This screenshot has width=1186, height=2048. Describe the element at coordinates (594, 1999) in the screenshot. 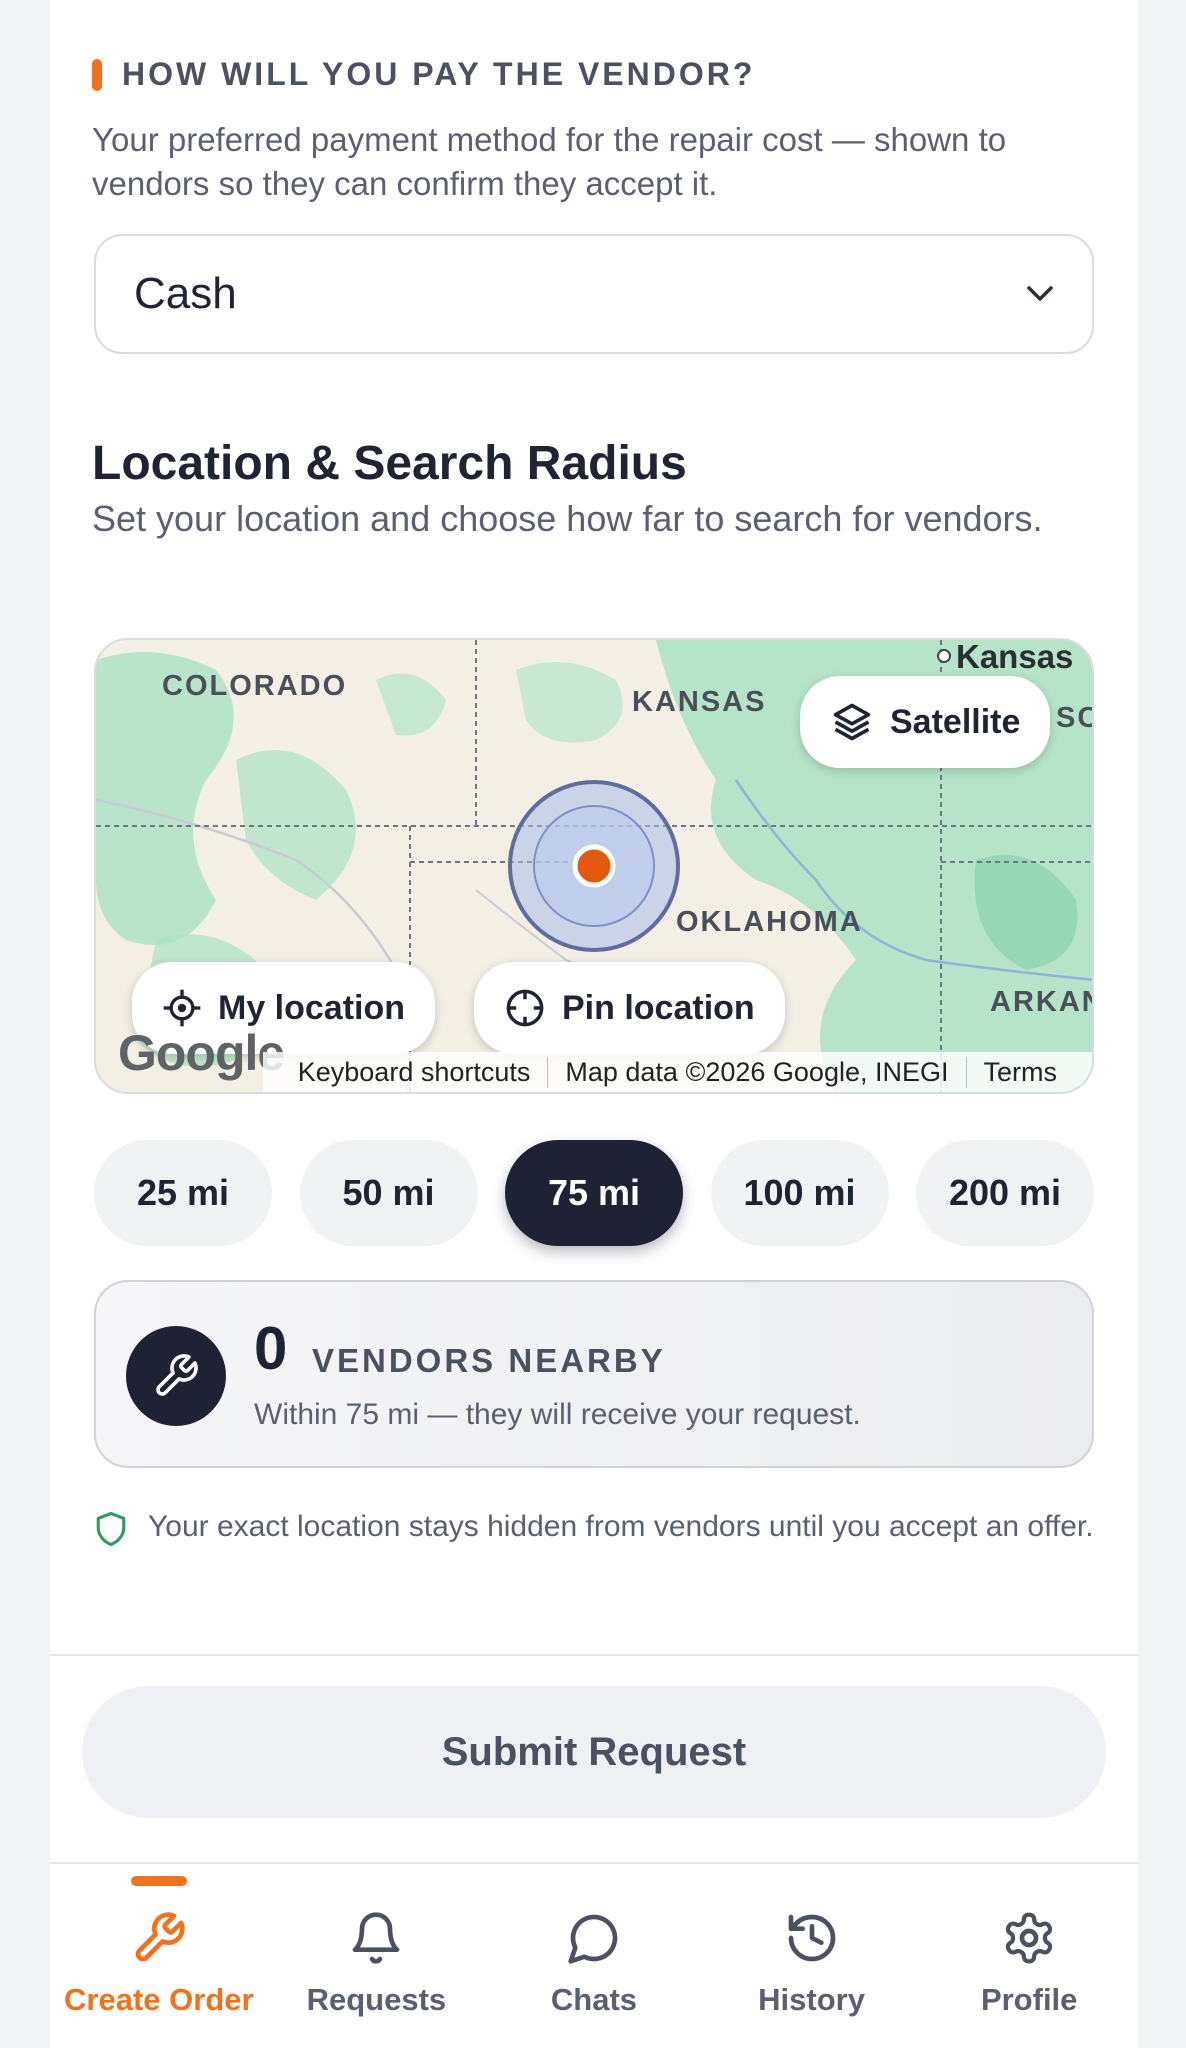

I see `nav-label: Chats` at that location.